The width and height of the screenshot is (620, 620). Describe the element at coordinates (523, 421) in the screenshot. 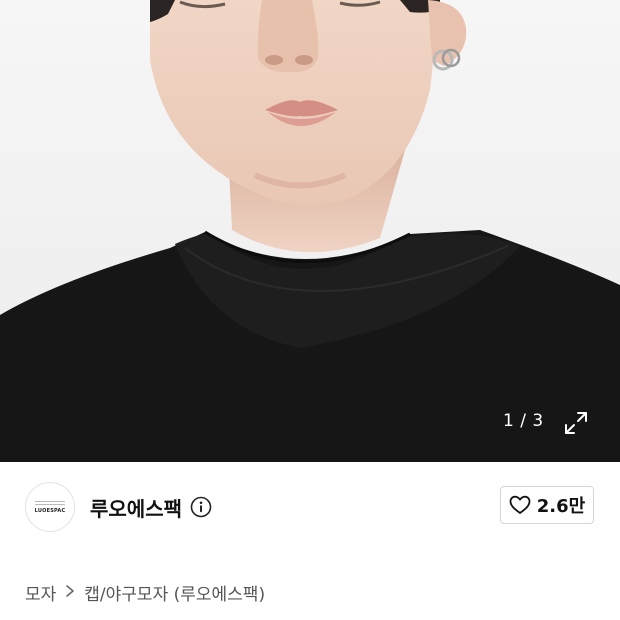

I see `image-counter: 1 / 3` at that location.